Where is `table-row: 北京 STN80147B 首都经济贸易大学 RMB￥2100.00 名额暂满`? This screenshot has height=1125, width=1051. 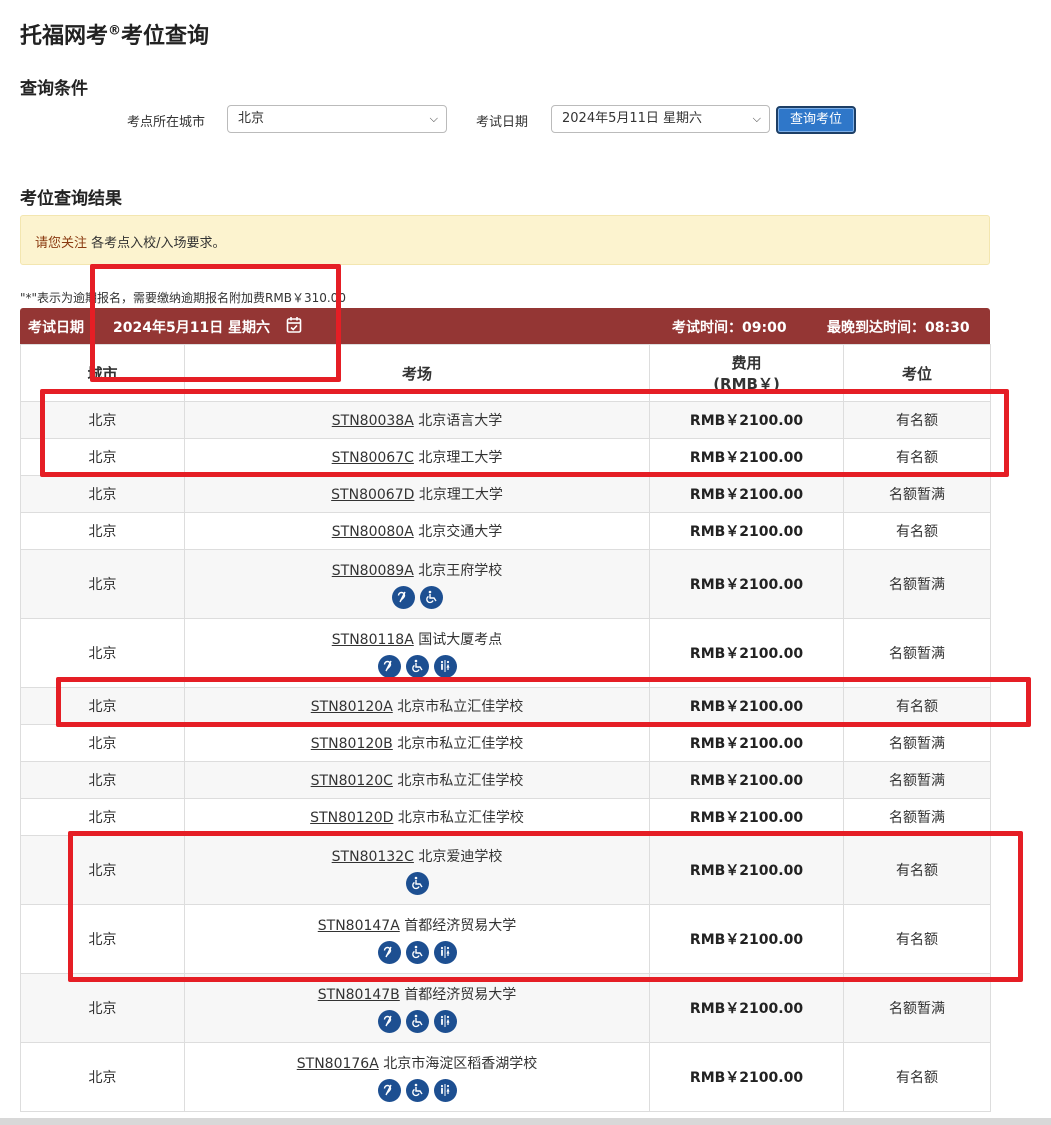
table-row: 北京 STN80147B 首都经济贸易大学 RMB￥2100.00 名额暂满 is located at coordinates (505, 1008).